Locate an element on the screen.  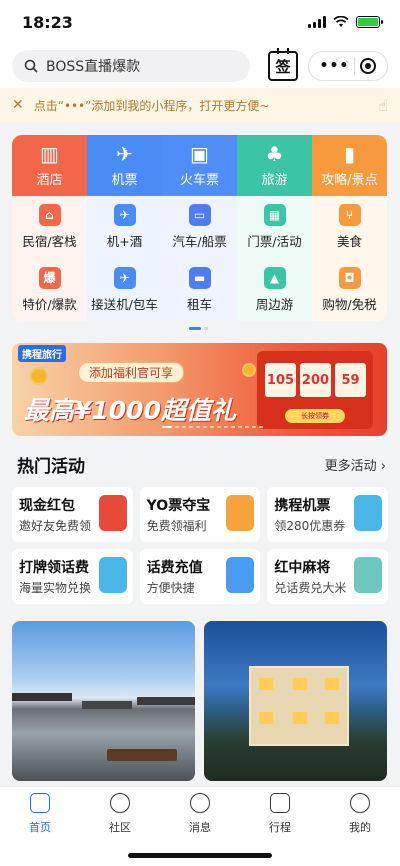
fire-icon: 爆 is located at coordinates (49, 277).